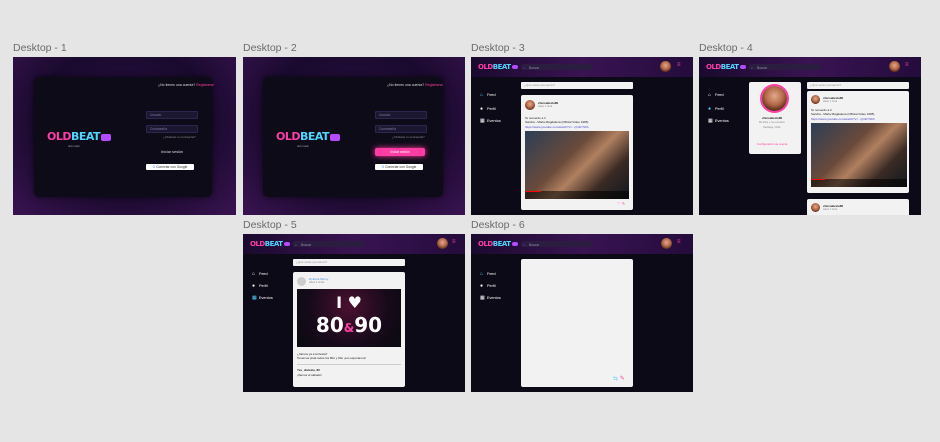 The image size is (940, 442). I want to click on event-poster: I ♥ 80&90, so click(349, 318).